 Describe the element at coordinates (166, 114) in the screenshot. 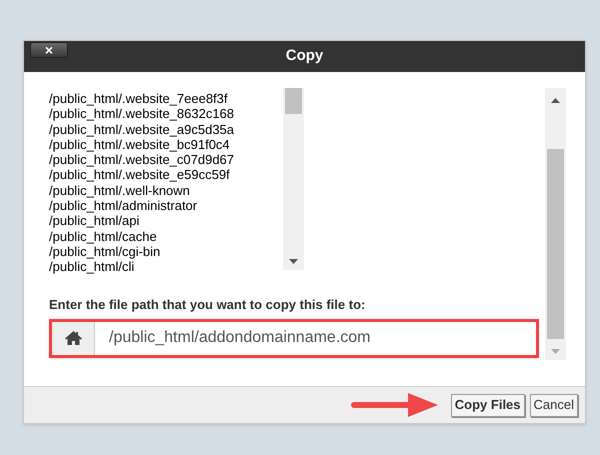

I see `folder-item: /public_html/.website_8632c168` at that location.